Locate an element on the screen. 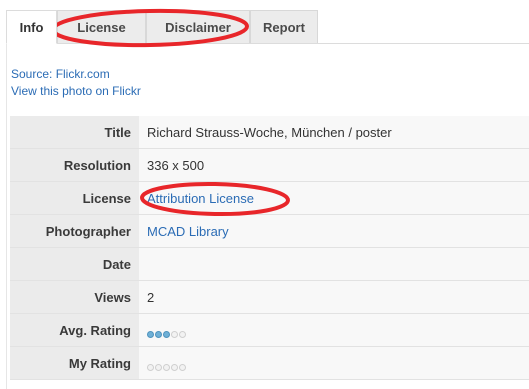 The height and width of the screenshot is (389, 529). views-label: Views is located at coordinates (74, 297).